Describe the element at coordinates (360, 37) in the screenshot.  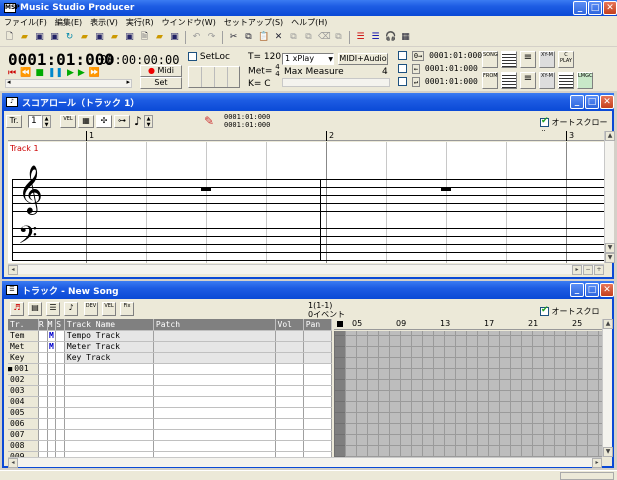
I see `list-red-icon: ☰` at that location.